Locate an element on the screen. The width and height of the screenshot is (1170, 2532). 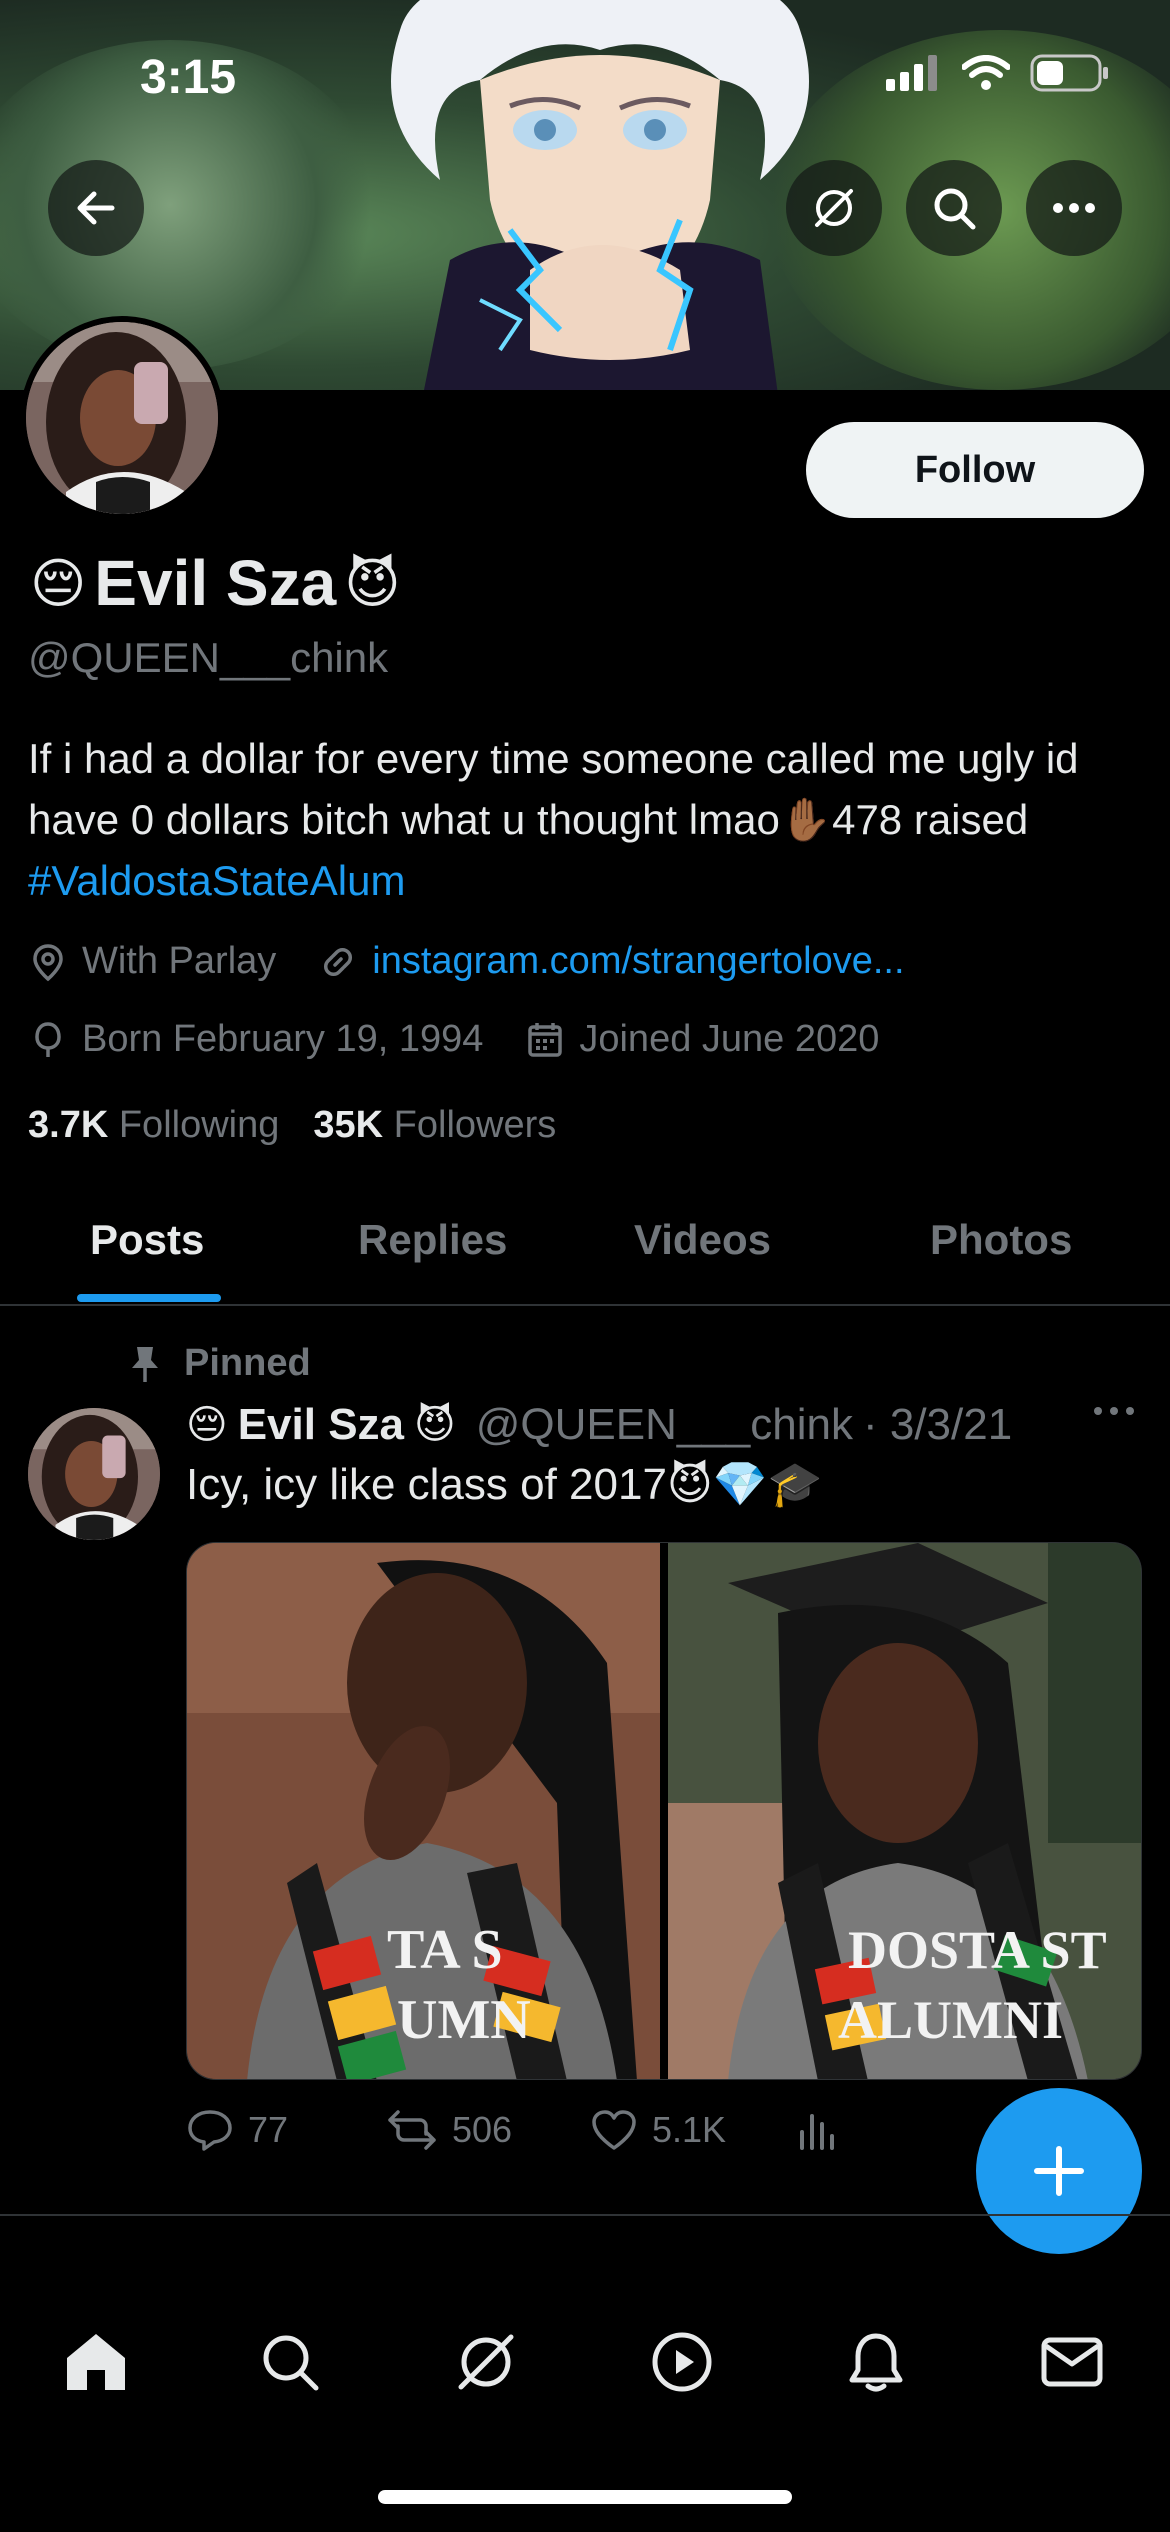
post-divider is located at coordinates (585, 2215).